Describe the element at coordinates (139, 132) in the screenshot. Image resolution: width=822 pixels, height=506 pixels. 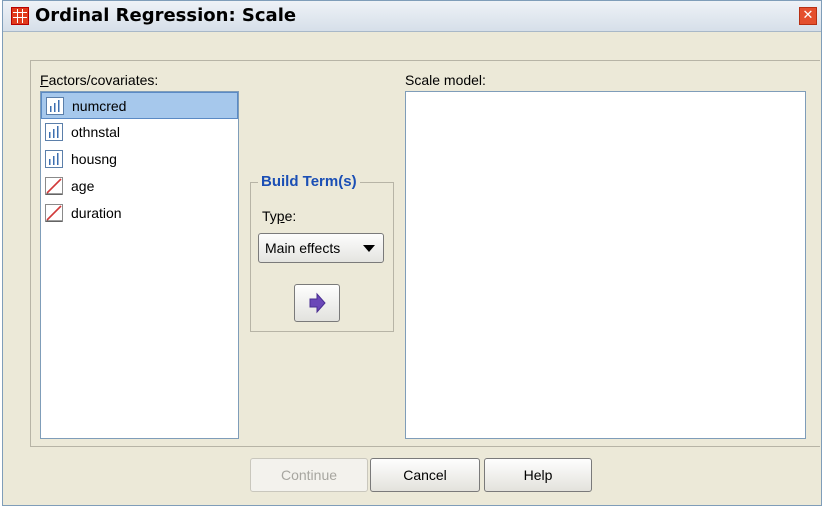
I see `list-item-othnstal: othnstal` at that location.